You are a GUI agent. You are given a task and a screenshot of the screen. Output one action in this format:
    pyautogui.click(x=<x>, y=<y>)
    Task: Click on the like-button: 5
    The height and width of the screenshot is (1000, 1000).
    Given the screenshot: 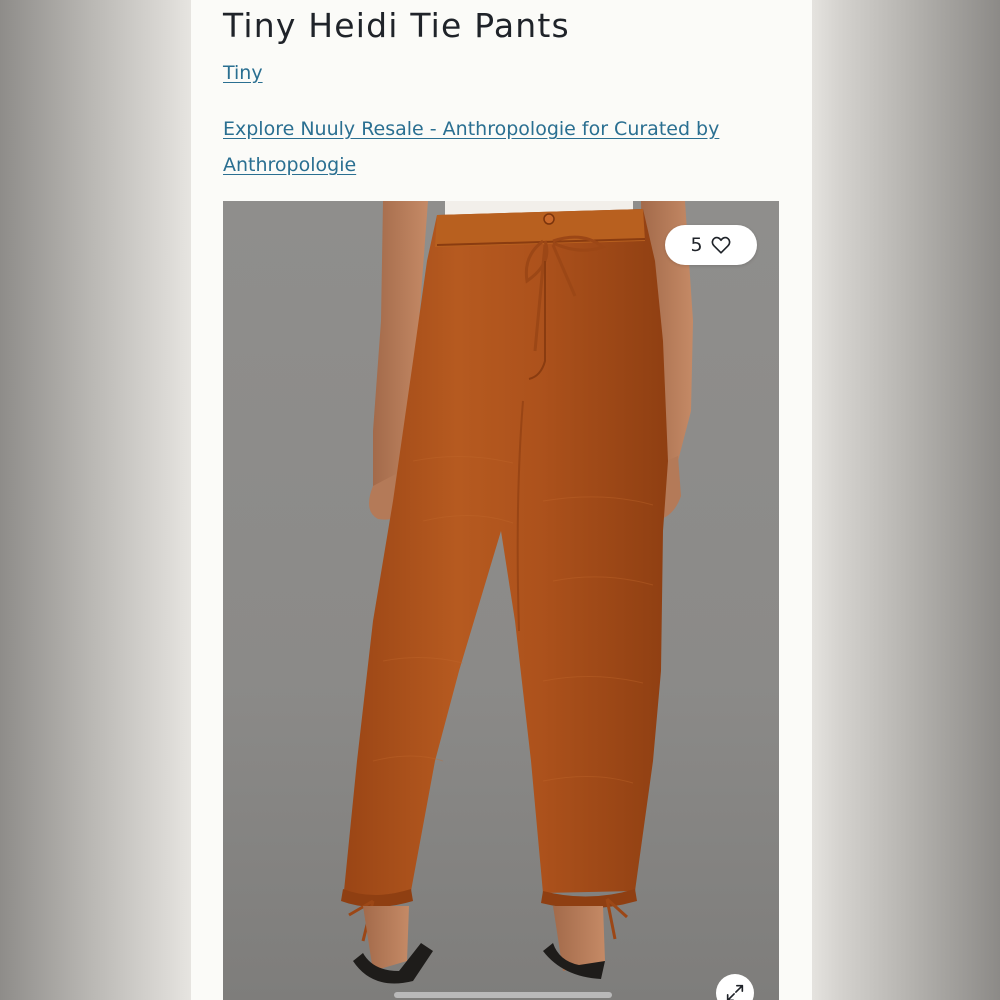 What is the action you would take?
    pyautogui.click(x=711, y=245)
    